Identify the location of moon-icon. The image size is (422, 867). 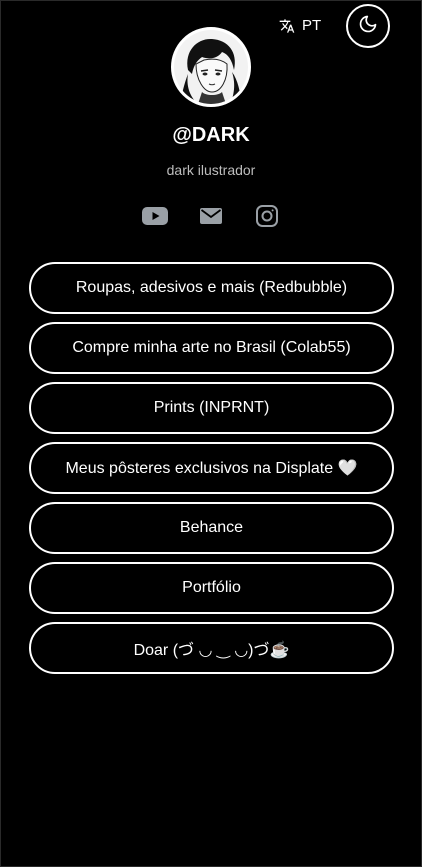
(368, 26).